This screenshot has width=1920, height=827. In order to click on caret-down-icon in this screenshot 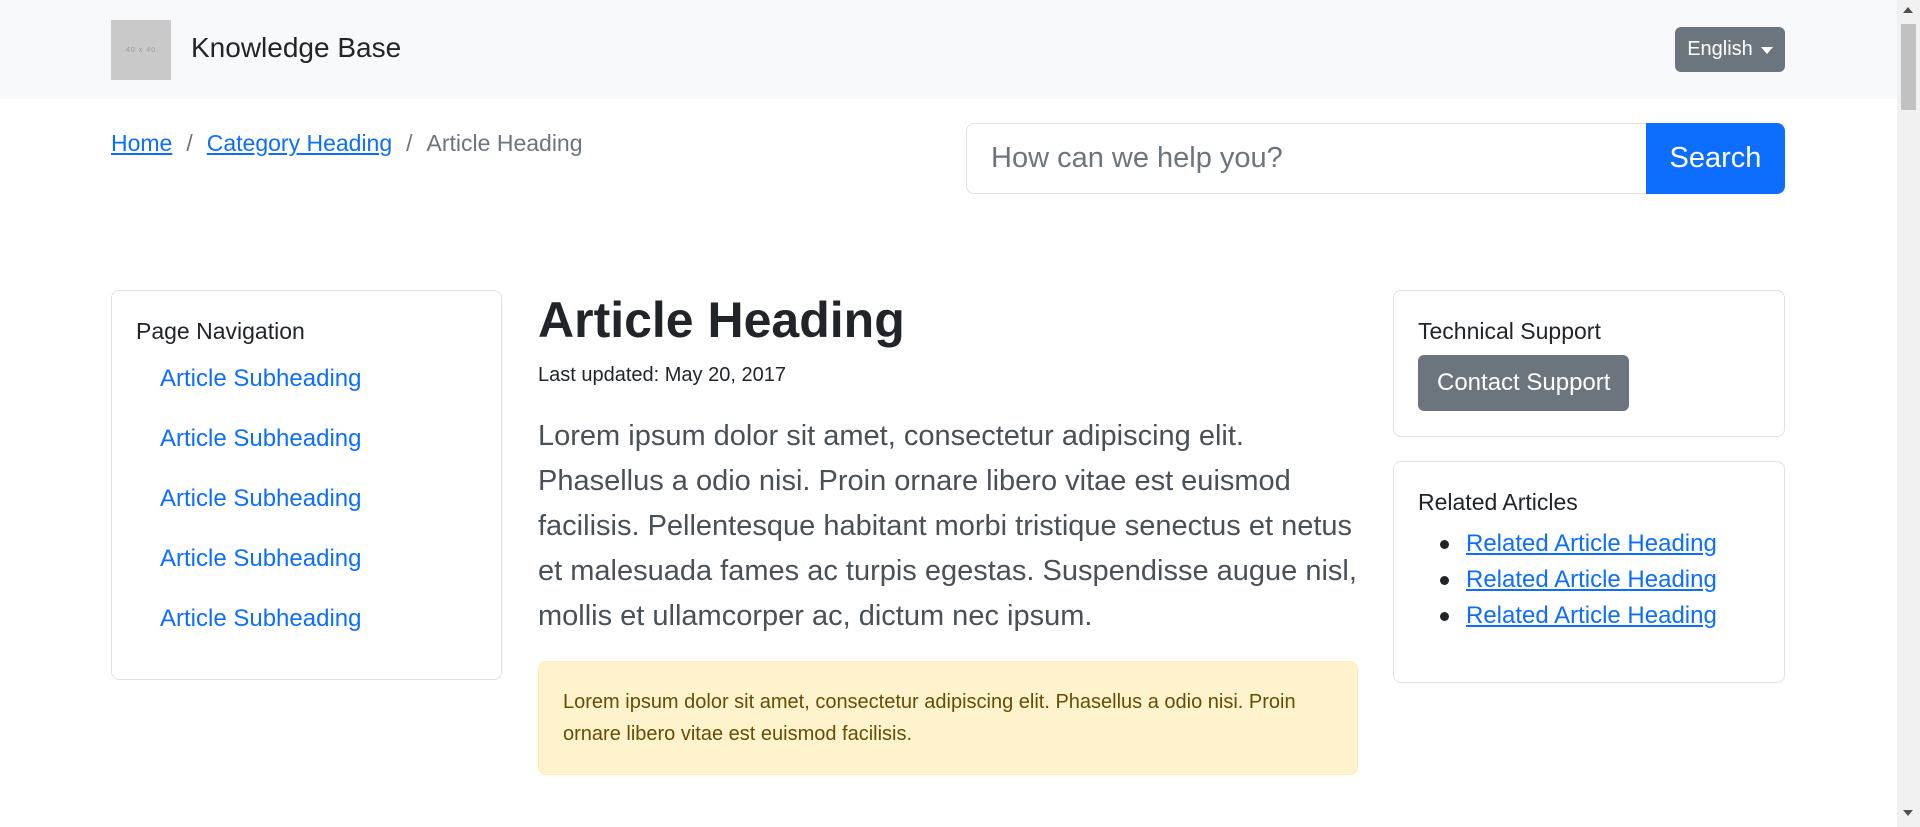, I will do `click(1766, 50)`.